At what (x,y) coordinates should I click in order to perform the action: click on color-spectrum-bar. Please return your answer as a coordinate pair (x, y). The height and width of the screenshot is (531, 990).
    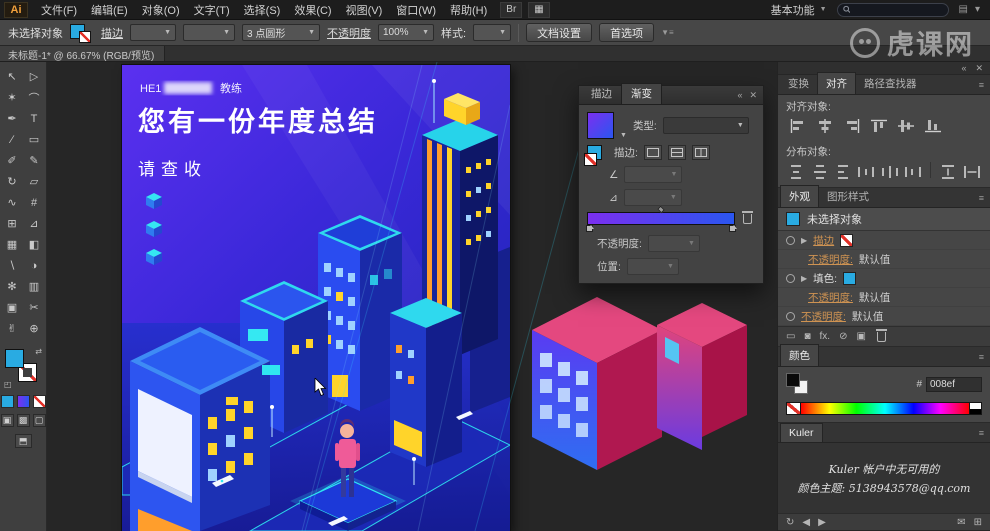
    Looking at the image, I should click on (884, 408).